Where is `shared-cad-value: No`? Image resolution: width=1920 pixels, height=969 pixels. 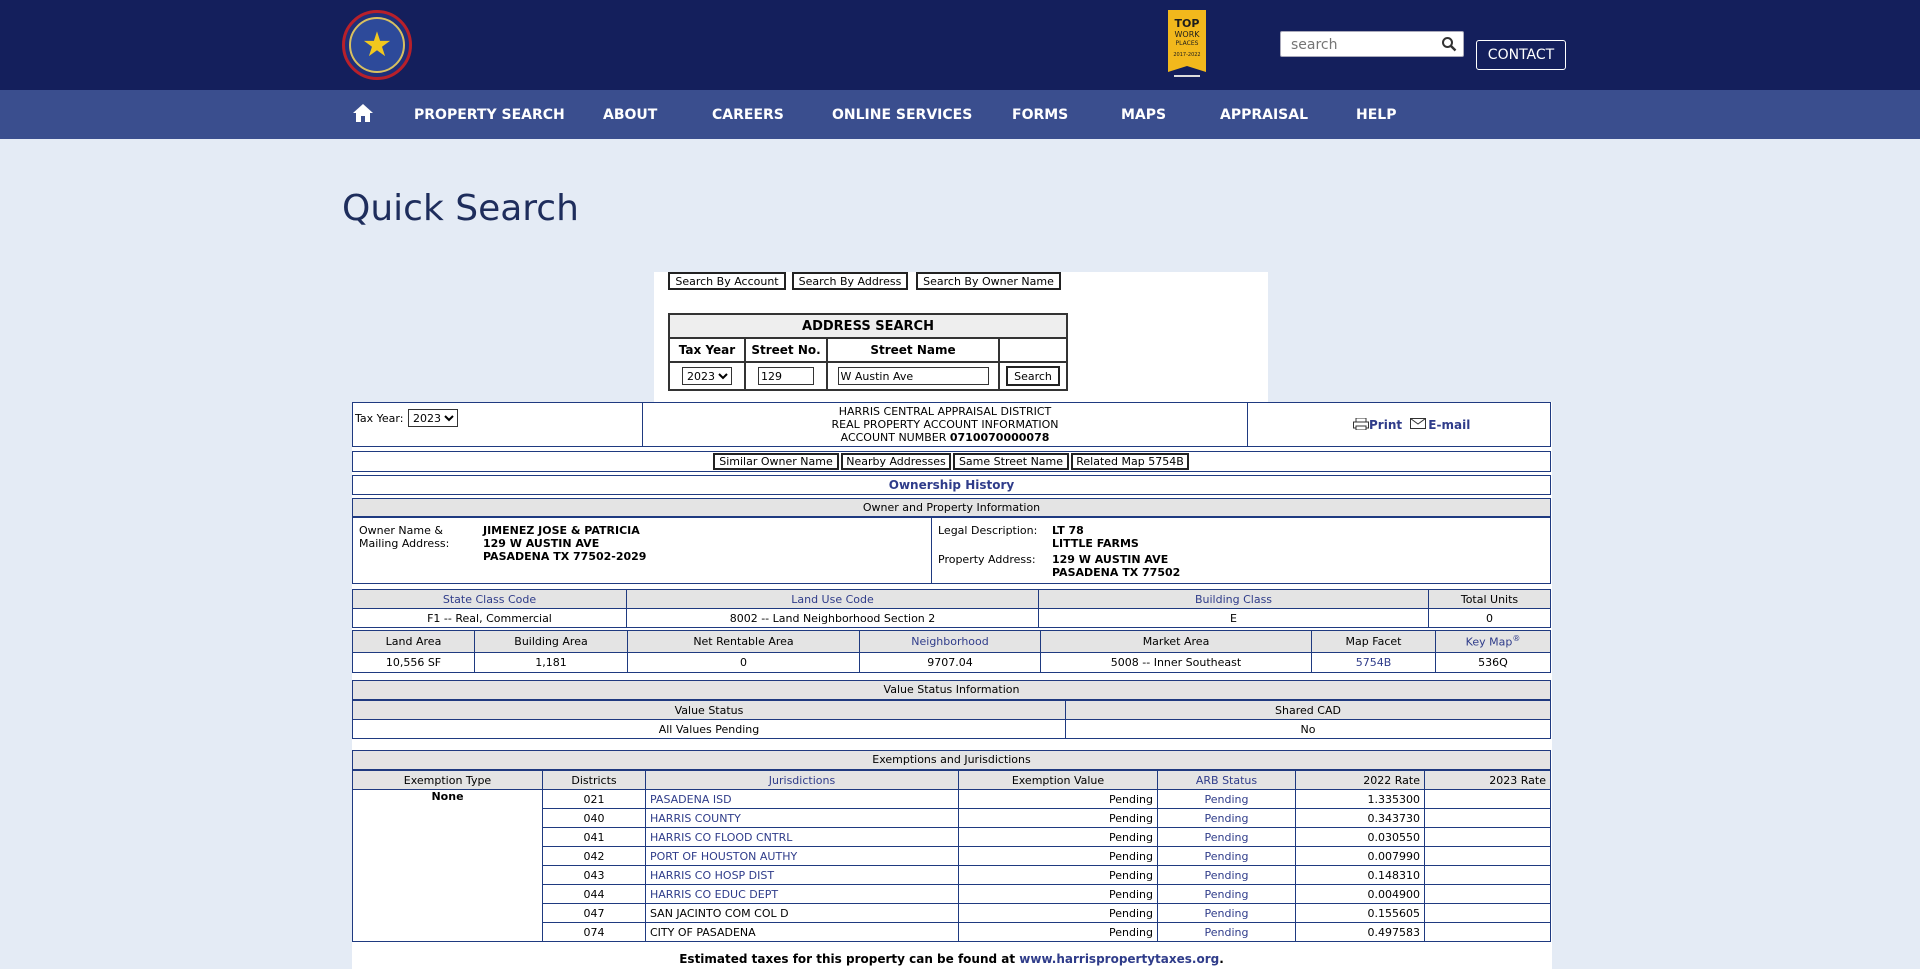
shared-cad-value: No is located at coordinates (1308, 729).